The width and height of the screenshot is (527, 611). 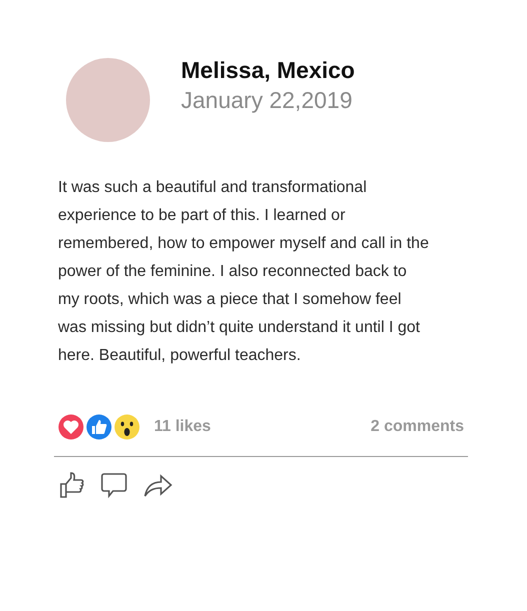 I want to click on comment-button, so click(x=114, y=485).